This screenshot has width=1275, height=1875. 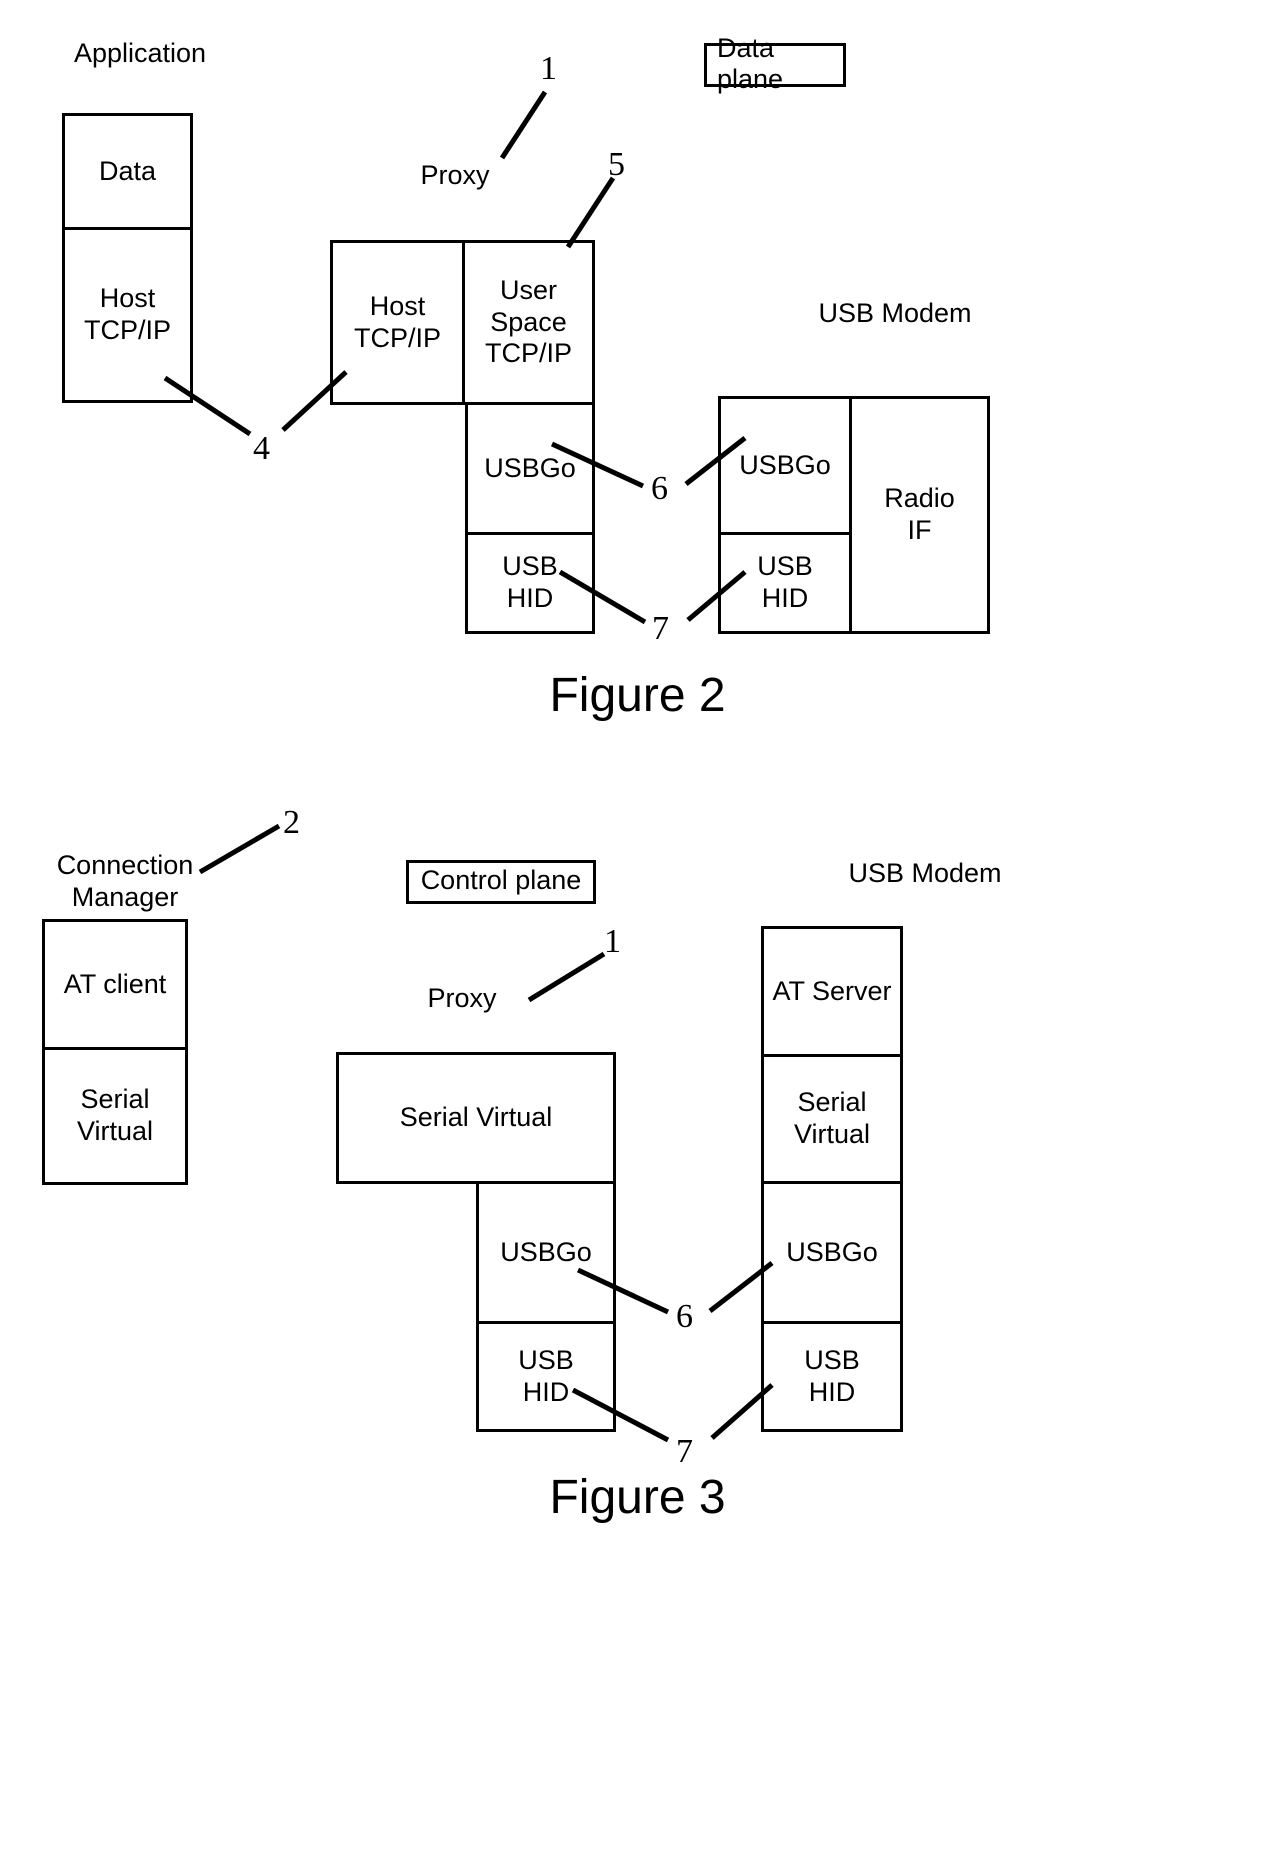 What do you see at coordinates (785, 465) in the screenshot?
I see `box-modem-usbgo: USBGo` at bounding box center [785, 465].